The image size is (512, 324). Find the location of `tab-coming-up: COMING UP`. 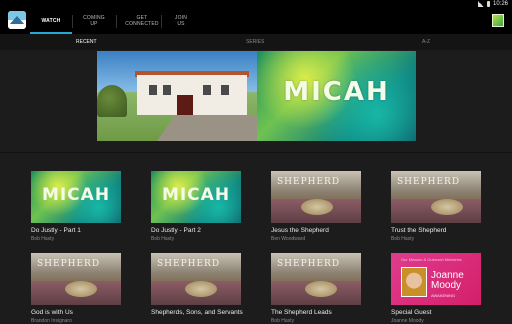

tab-coming-up: COMING UP is located at coordinates (94, 21).